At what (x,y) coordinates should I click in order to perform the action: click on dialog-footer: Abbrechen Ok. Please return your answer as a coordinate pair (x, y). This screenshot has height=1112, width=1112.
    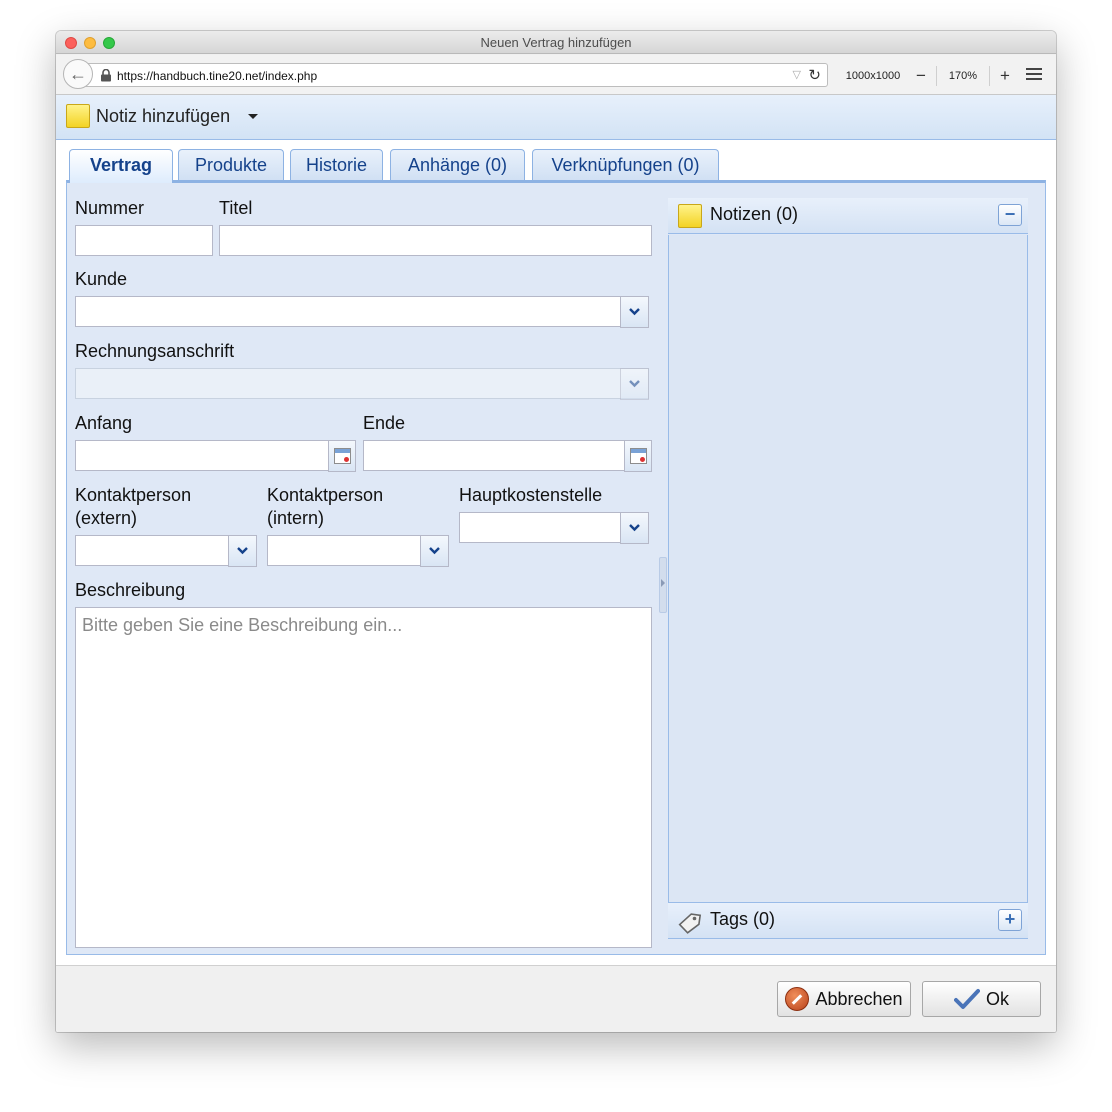
    Looking at the image, I should click on (556, 998).